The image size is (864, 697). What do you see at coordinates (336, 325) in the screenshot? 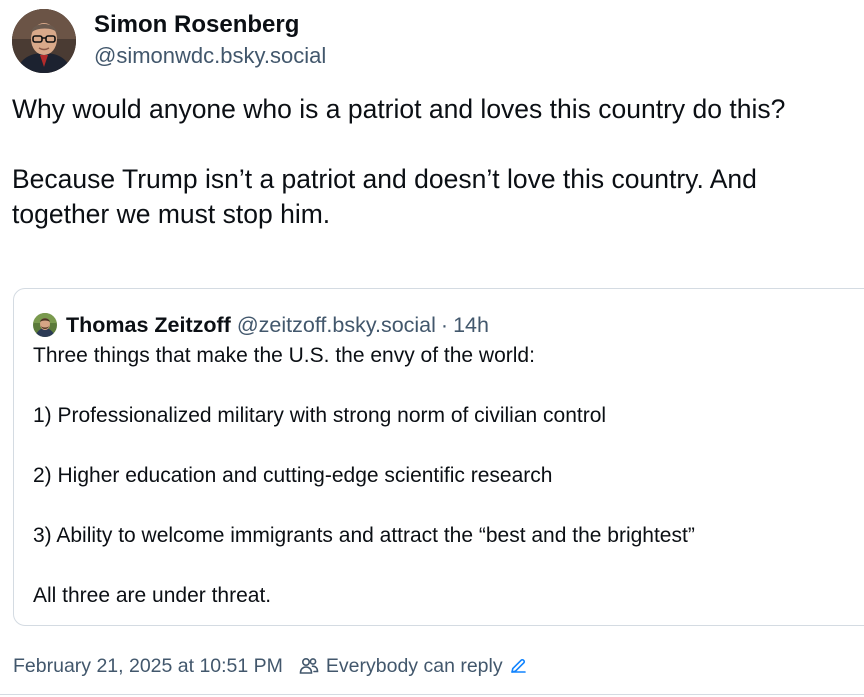
I see `quoted-author-handle: @zeitzoff.bsky.social` at bounding box center [336, 325].